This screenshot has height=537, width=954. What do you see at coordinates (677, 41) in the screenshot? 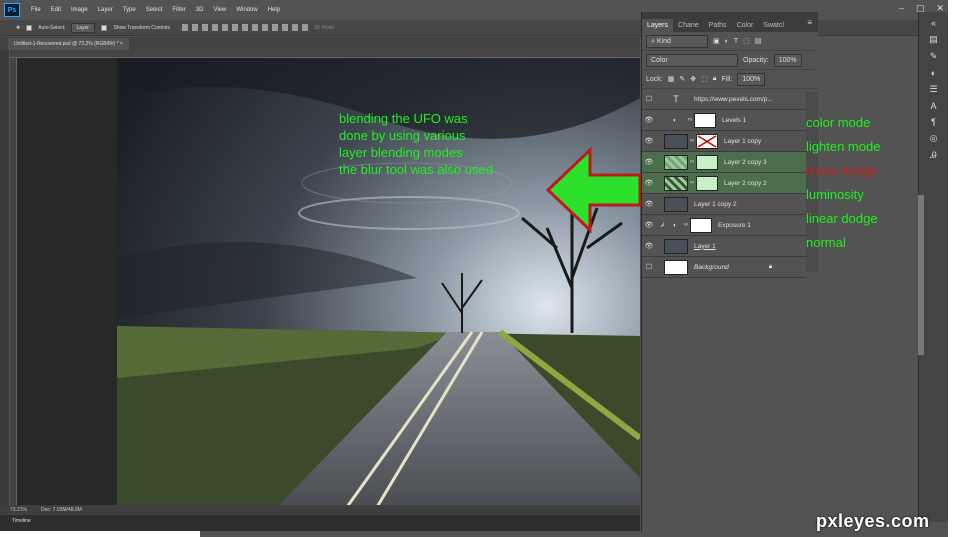
I see `filter-kind-dropdown: ⌕ Kind` at bounding box center [677, 41].